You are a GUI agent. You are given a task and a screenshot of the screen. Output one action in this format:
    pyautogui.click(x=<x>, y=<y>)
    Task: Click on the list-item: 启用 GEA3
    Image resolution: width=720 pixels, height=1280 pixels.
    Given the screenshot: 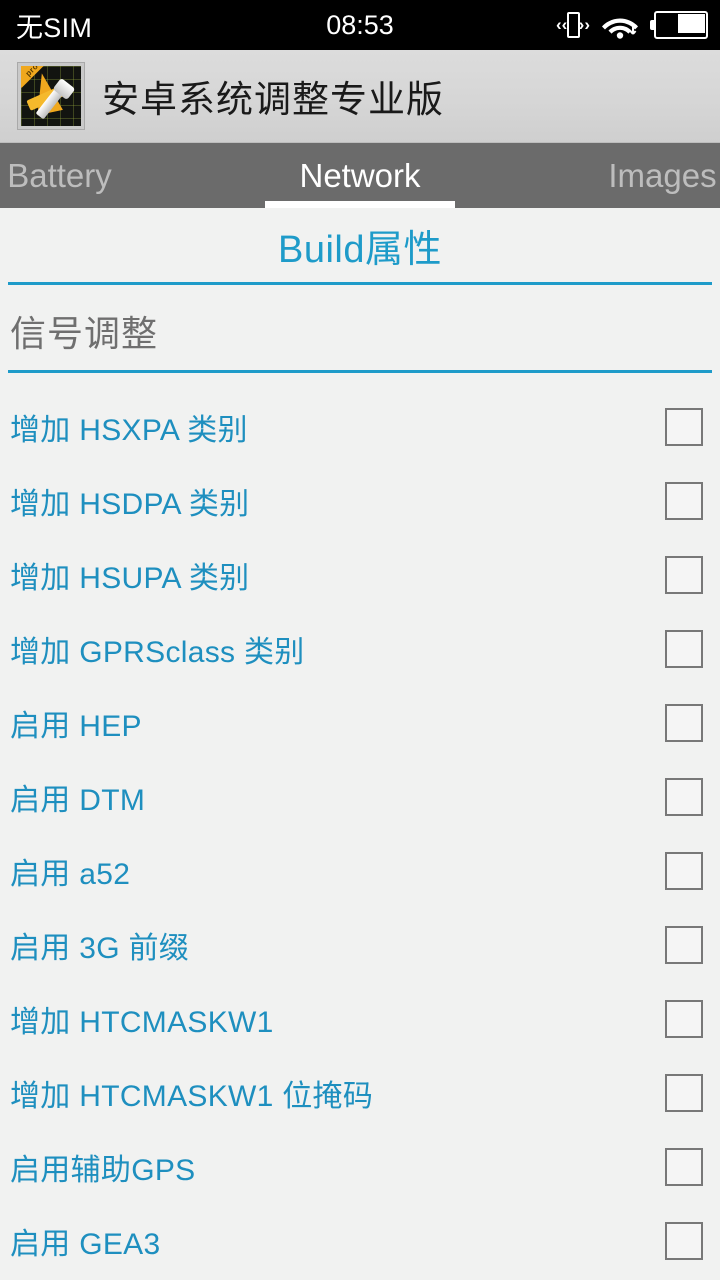 What is the action you would take?
    pyautogui.click(x=360, y=1241)
    